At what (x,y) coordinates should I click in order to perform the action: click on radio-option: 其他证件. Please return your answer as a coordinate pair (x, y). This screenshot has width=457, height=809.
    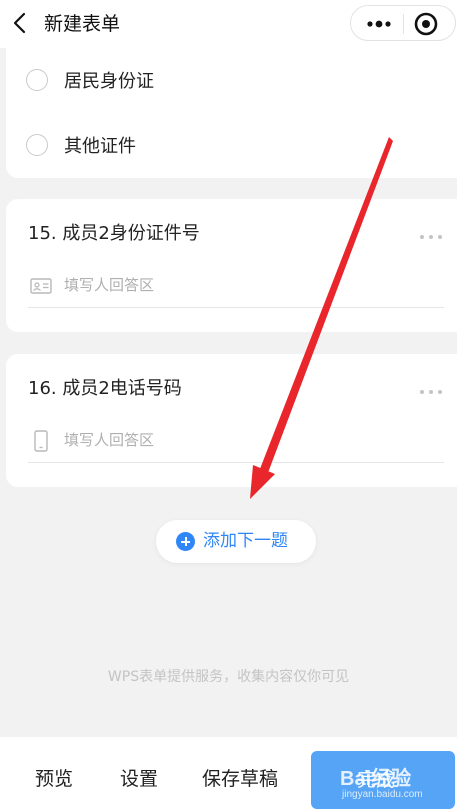
    Looking at the image, I should click on (81, 145).